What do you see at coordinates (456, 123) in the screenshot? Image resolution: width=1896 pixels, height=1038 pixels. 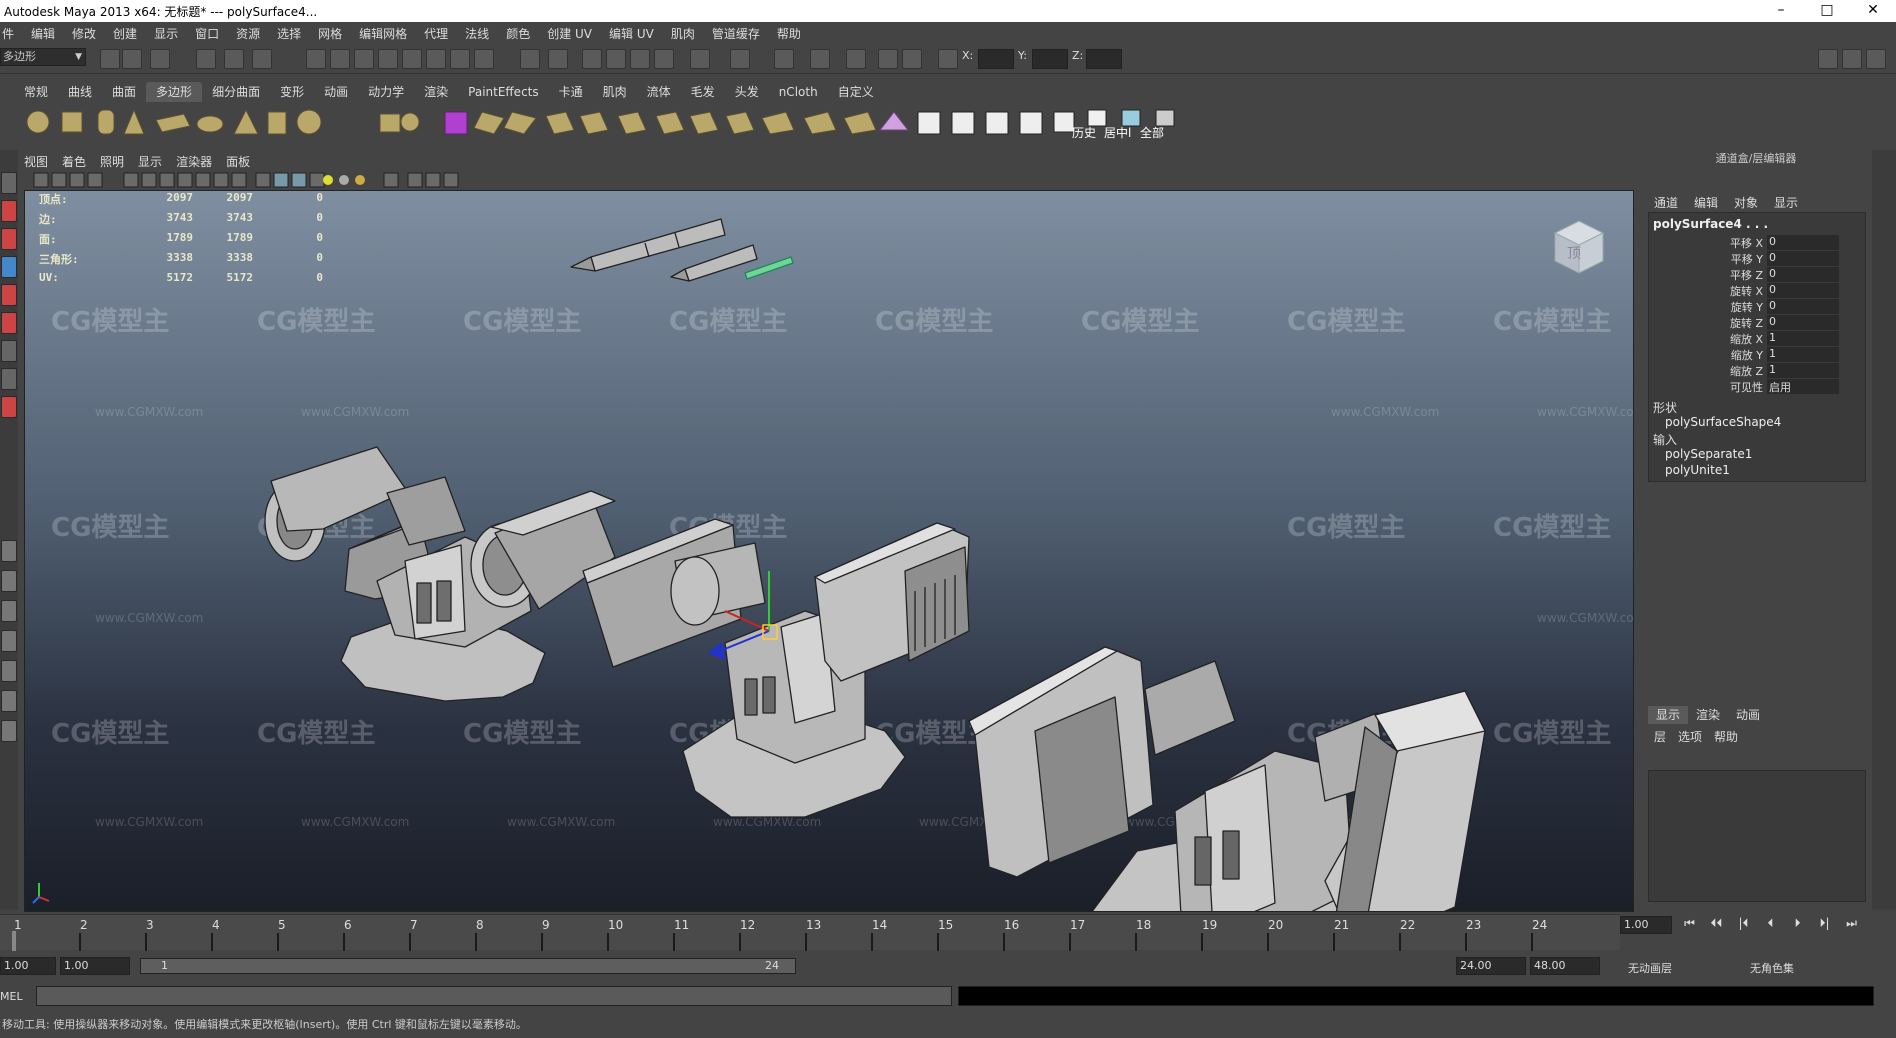 I see `poly-platonic-icon` at bounding box center [456, 123].